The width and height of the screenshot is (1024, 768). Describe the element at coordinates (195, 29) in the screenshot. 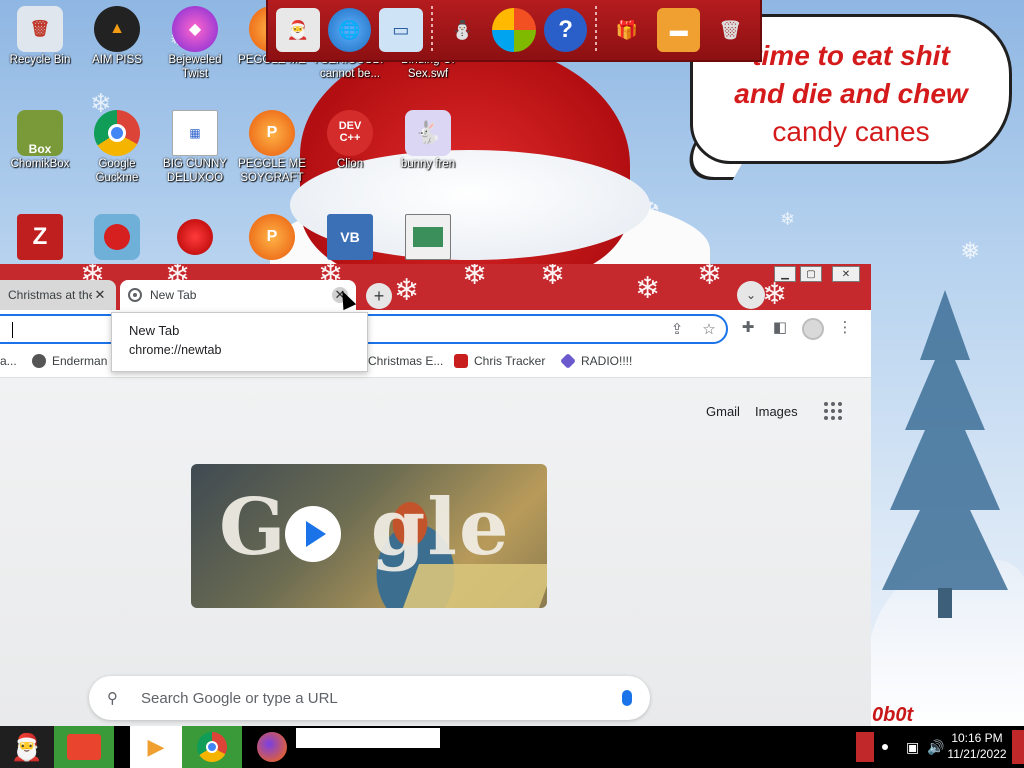

I see `bejeweled-icon: ◆` at that location.